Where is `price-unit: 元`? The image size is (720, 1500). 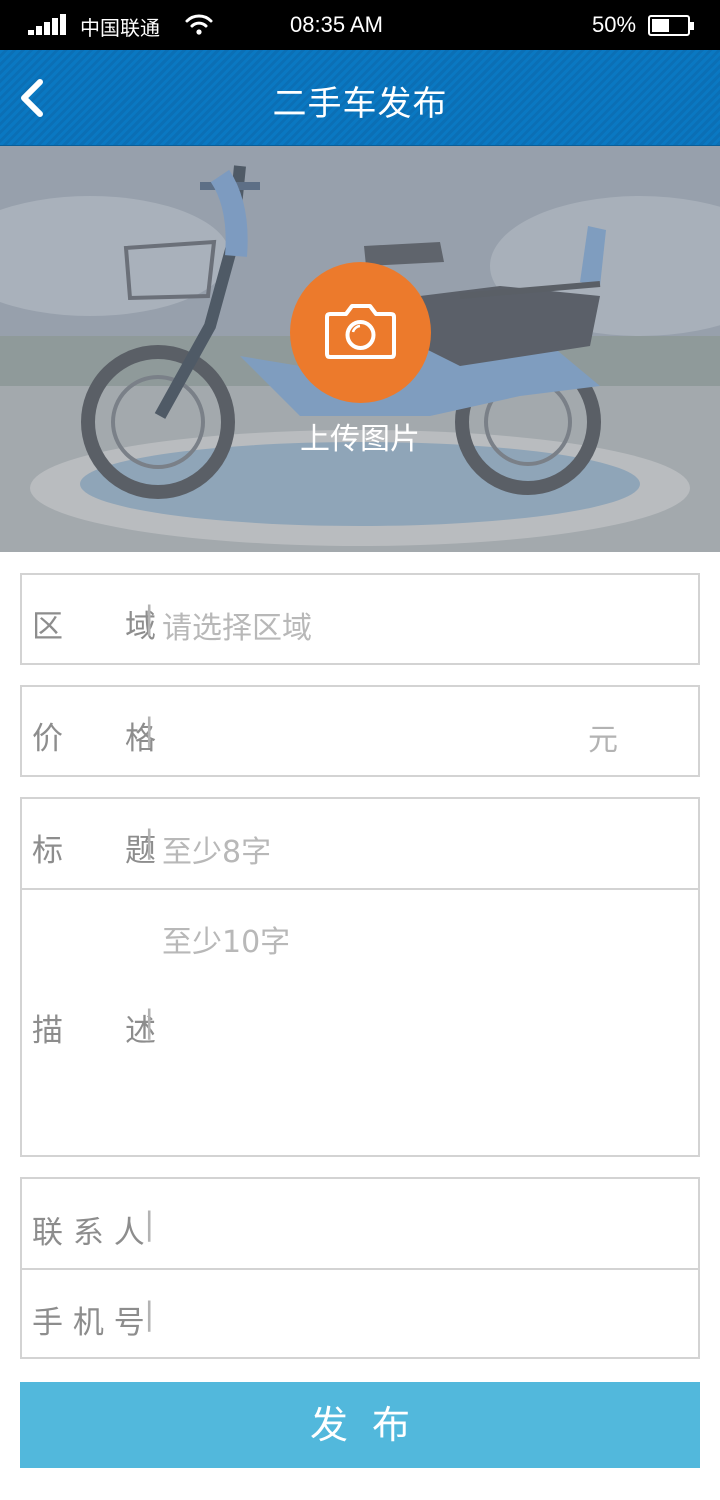
price-unit: 元 is located at coordinates (603, 740).